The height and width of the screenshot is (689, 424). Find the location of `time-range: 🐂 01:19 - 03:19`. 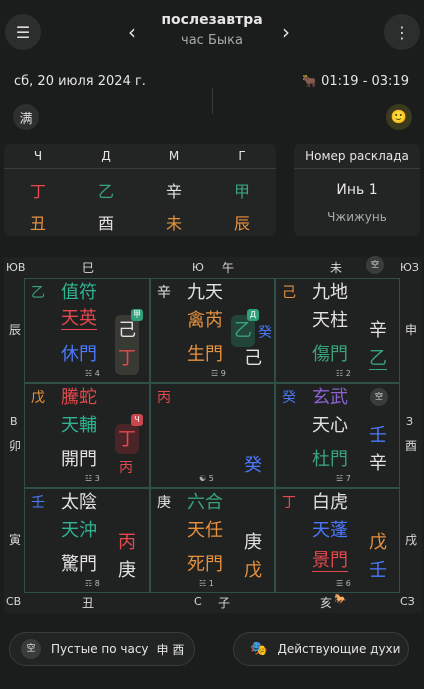

time-range: 🐂 01:19 - 03:19 is located at coordinates (355, 81).